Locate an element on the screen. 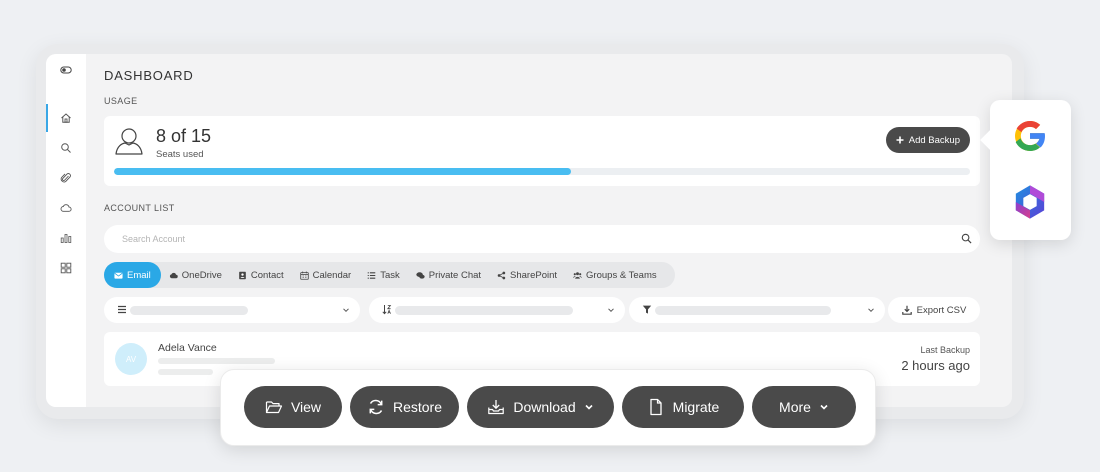 Image resolution: width=1100 pixels, height=472 pixels. sort-value-placeholder is located at coordinates (484, 310).